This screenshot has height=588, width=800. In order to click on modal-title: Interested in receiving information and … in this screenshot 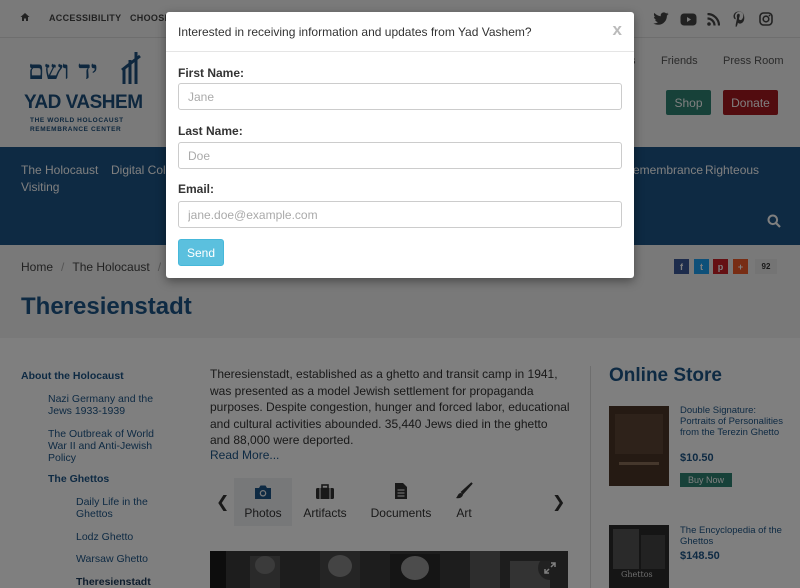, I will do `click(355, 32)`.